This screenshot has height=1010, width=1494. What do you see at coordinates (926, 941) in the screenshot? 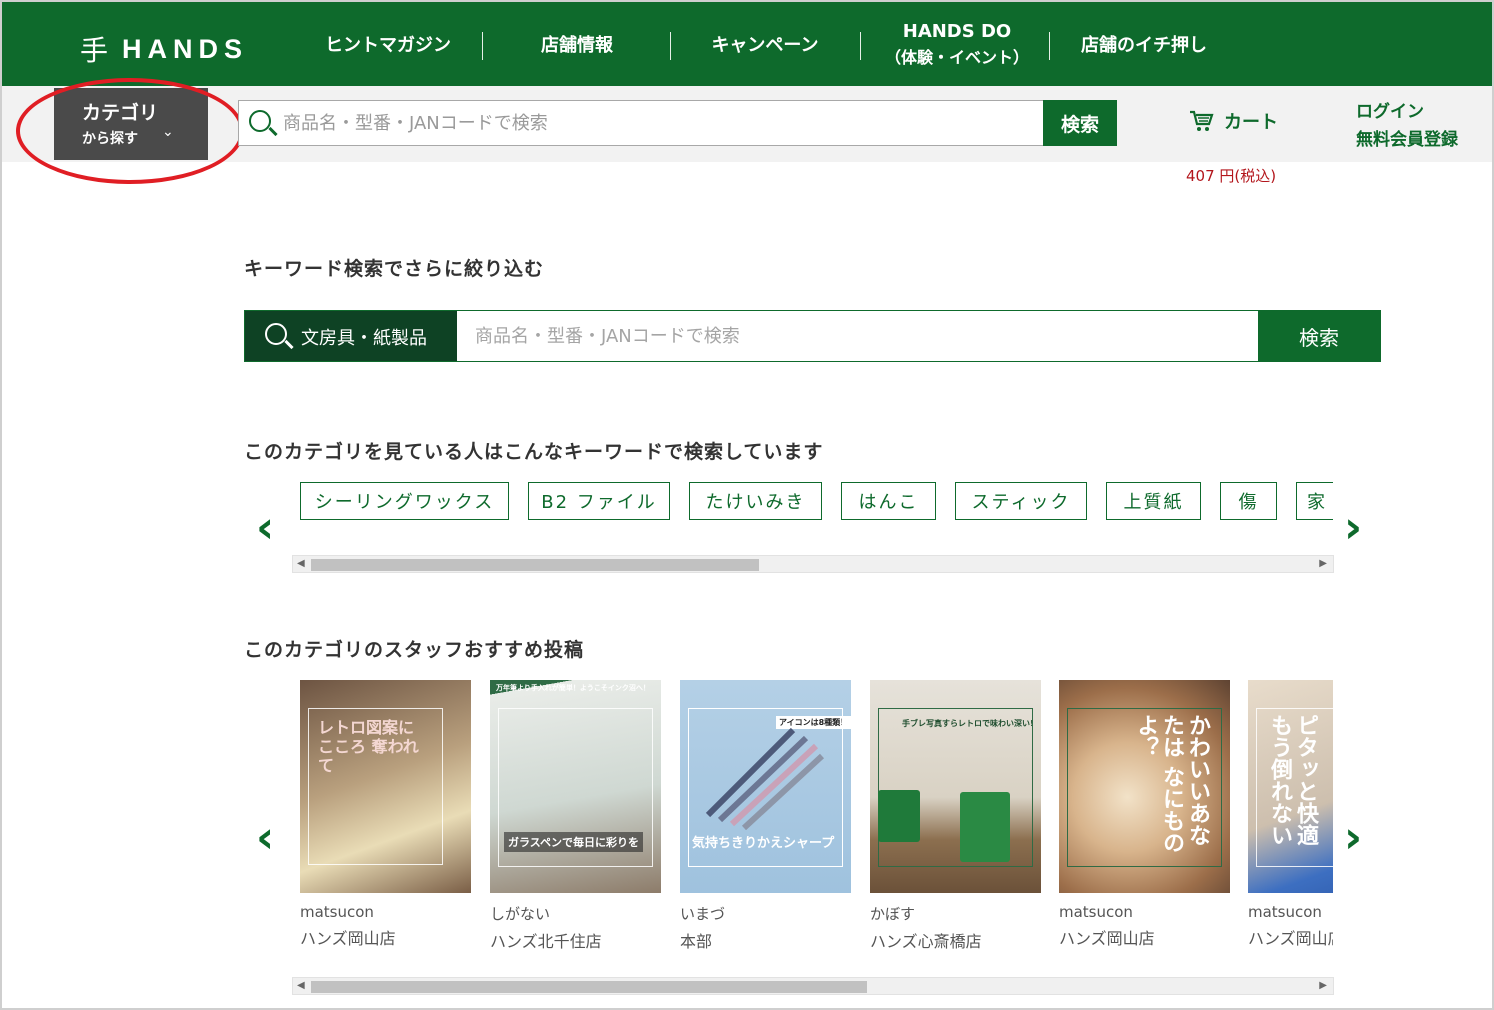
I see `post-store: ハンズ心斎橋店` at bounding box center [926, 941].